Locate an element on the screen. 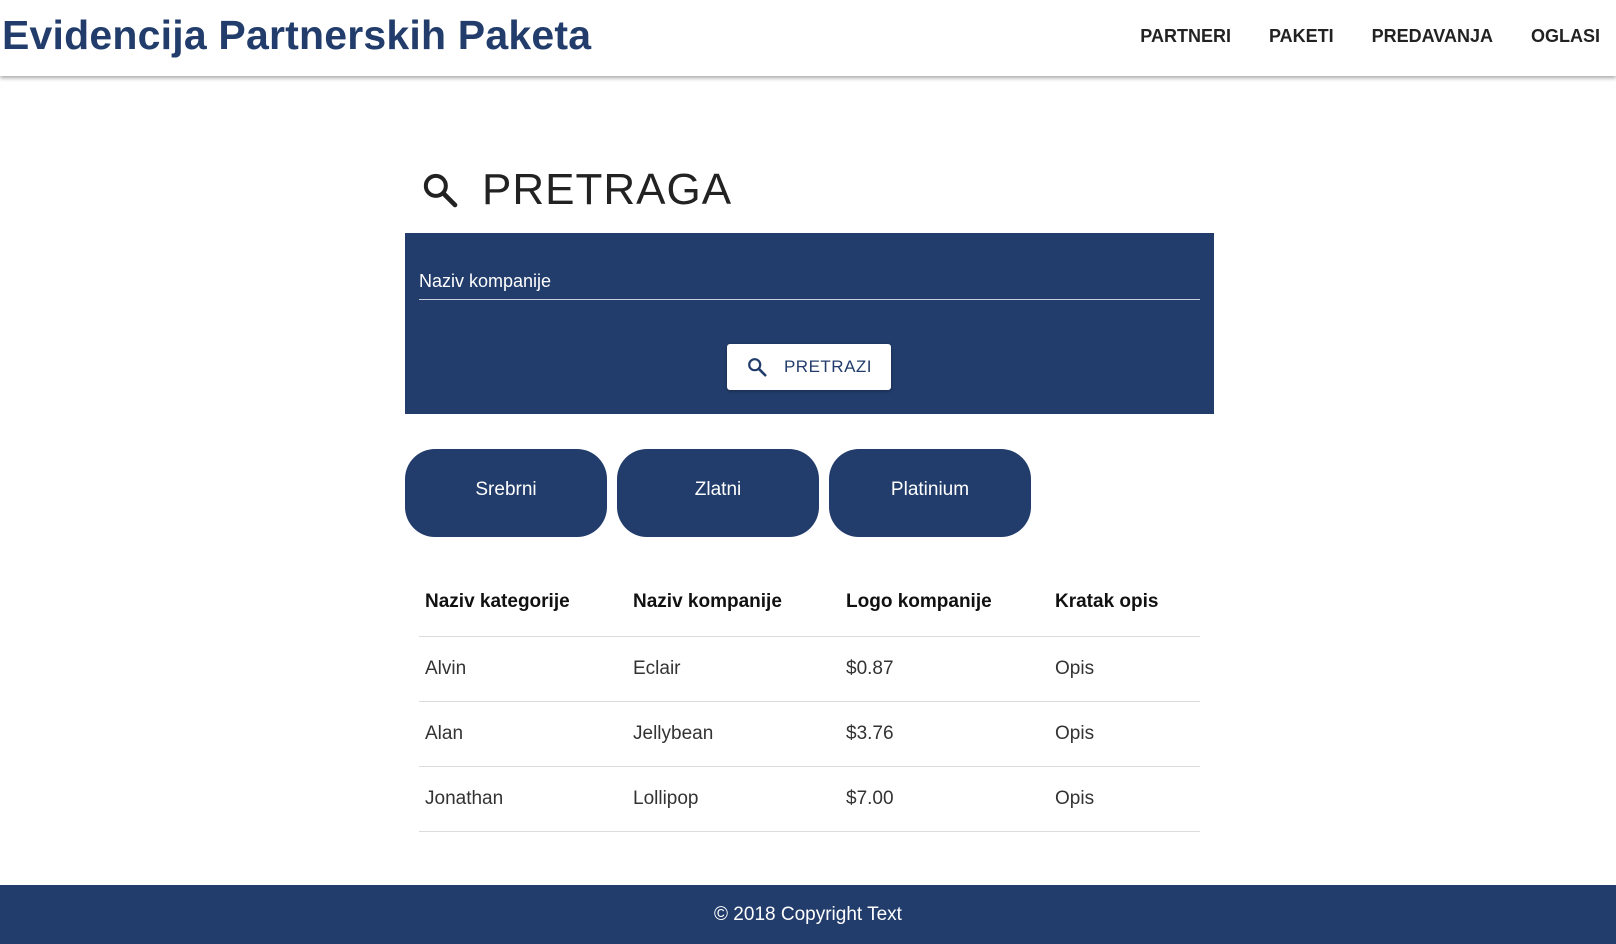 The height and width of the screenshot is (944, 1616). column-header: Logo kompanije is located at coordinates (944, 602).